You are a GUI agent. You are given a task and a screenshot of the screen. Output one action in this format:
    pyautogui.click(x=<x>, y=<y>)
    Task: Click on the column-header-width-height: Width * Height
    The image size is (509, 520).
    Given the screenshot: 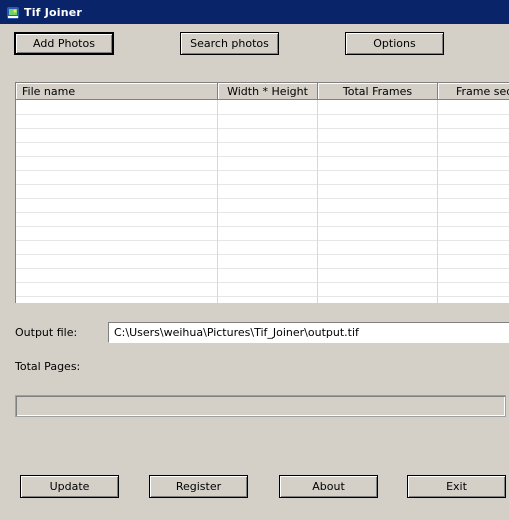 What is the action you would take?
    pyautogui.click(x=268, y=91)
    